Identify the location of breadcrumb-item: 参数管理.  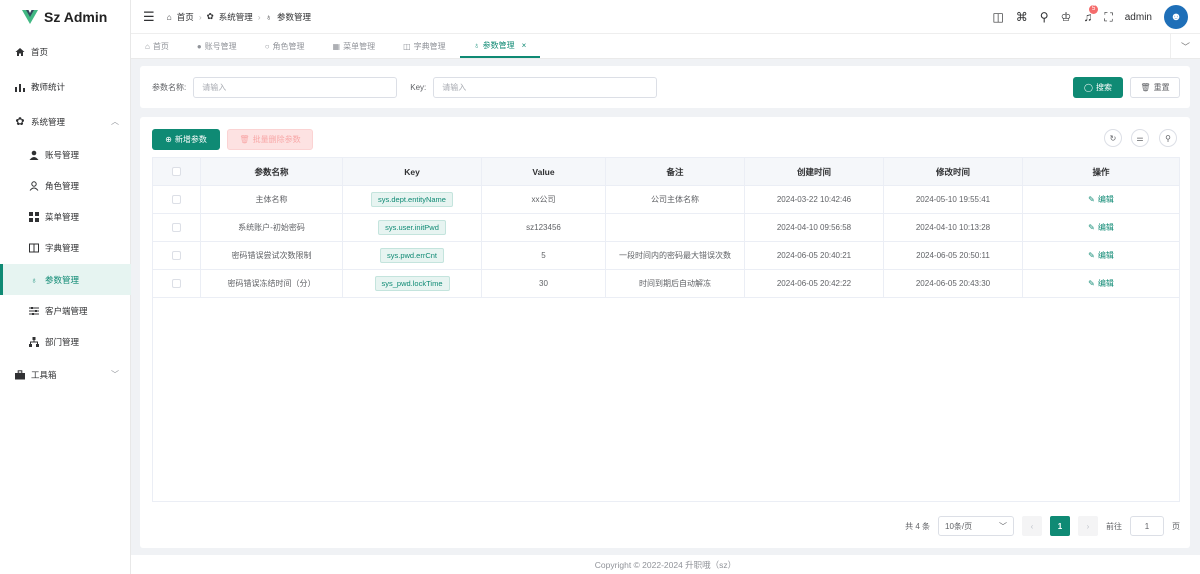
(294, 16).